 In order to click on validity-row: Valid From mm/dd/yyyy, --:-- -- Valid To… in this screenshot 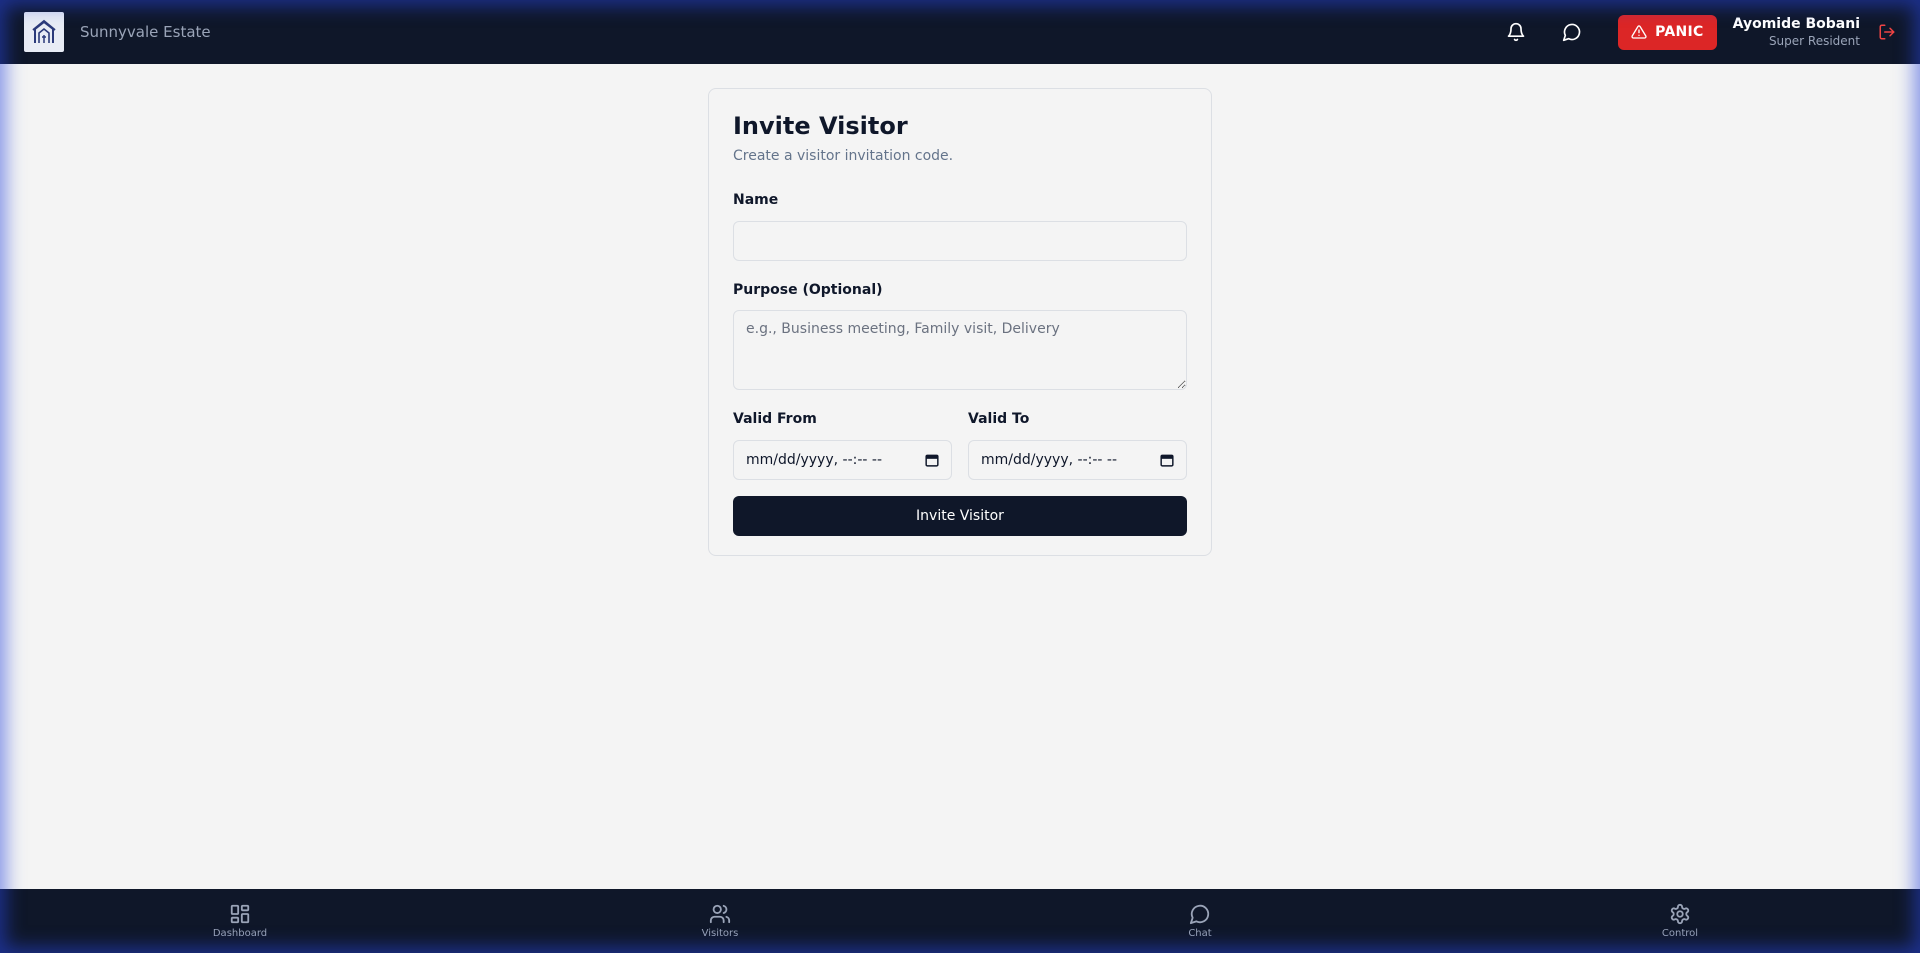, I will do `click(960, 445)`.